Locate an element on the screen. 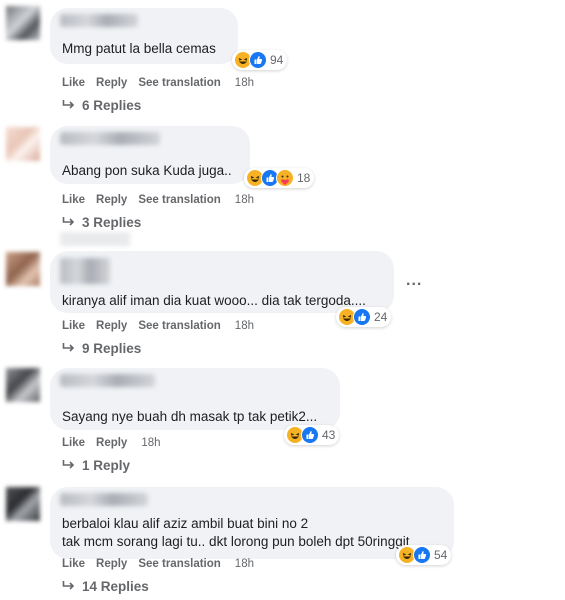  reaction-count: 43 is located at coordinates (329, 435).